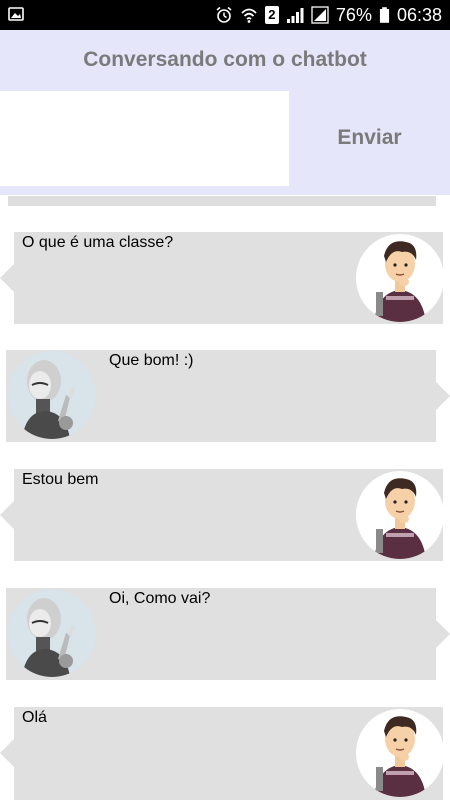 Image resolution: width=450 pixels, height=800 pixels. What do you see at coordinates (295, 15) in the screenshot?
I see `signal-icon` at bounding box center [295, 15].